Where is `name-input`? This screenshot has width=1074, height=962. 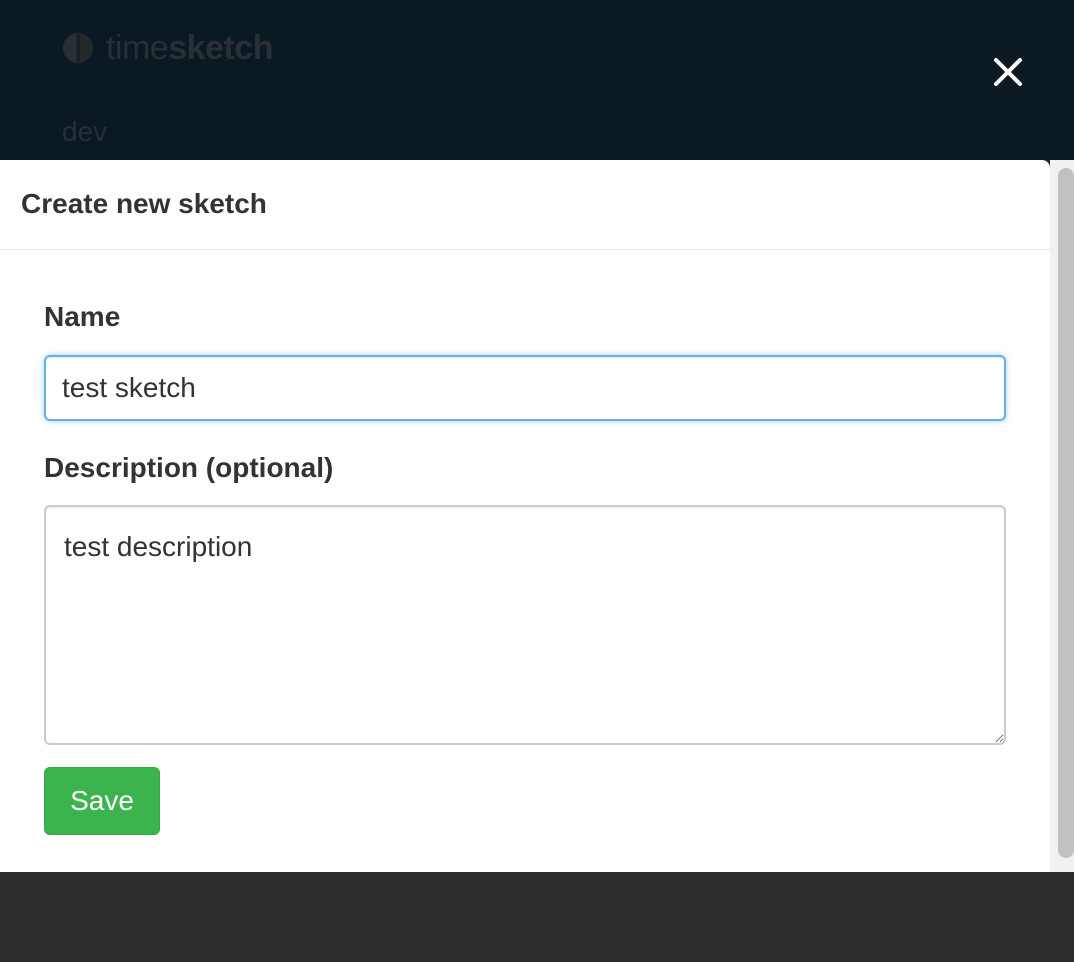
name-input is located at coordinates (525, 388).